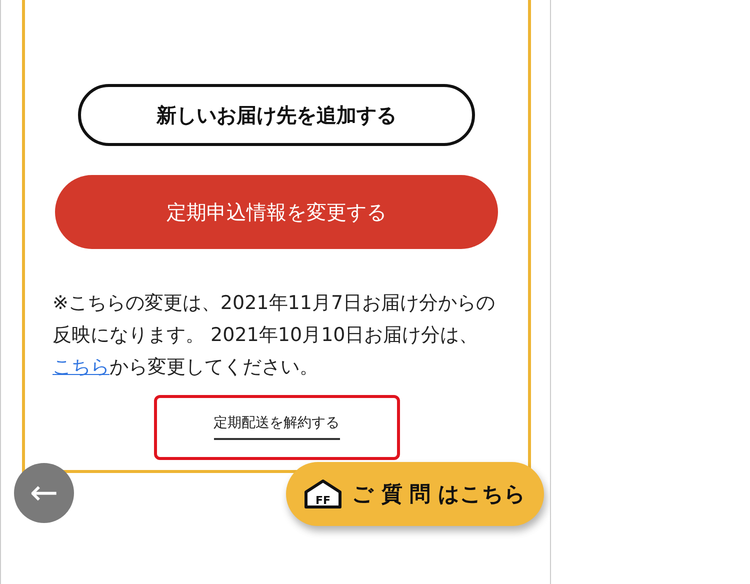 The image size is (750, 584). What do you see at coordinates (274, 335) in the screenshot?
I see `note-text: ※こちらの変更は、2021年11月7日お届け分からの反映になります。 2021年10月10日お届け分は、 こちらから変更してください。` at bounding box center [274, 335].